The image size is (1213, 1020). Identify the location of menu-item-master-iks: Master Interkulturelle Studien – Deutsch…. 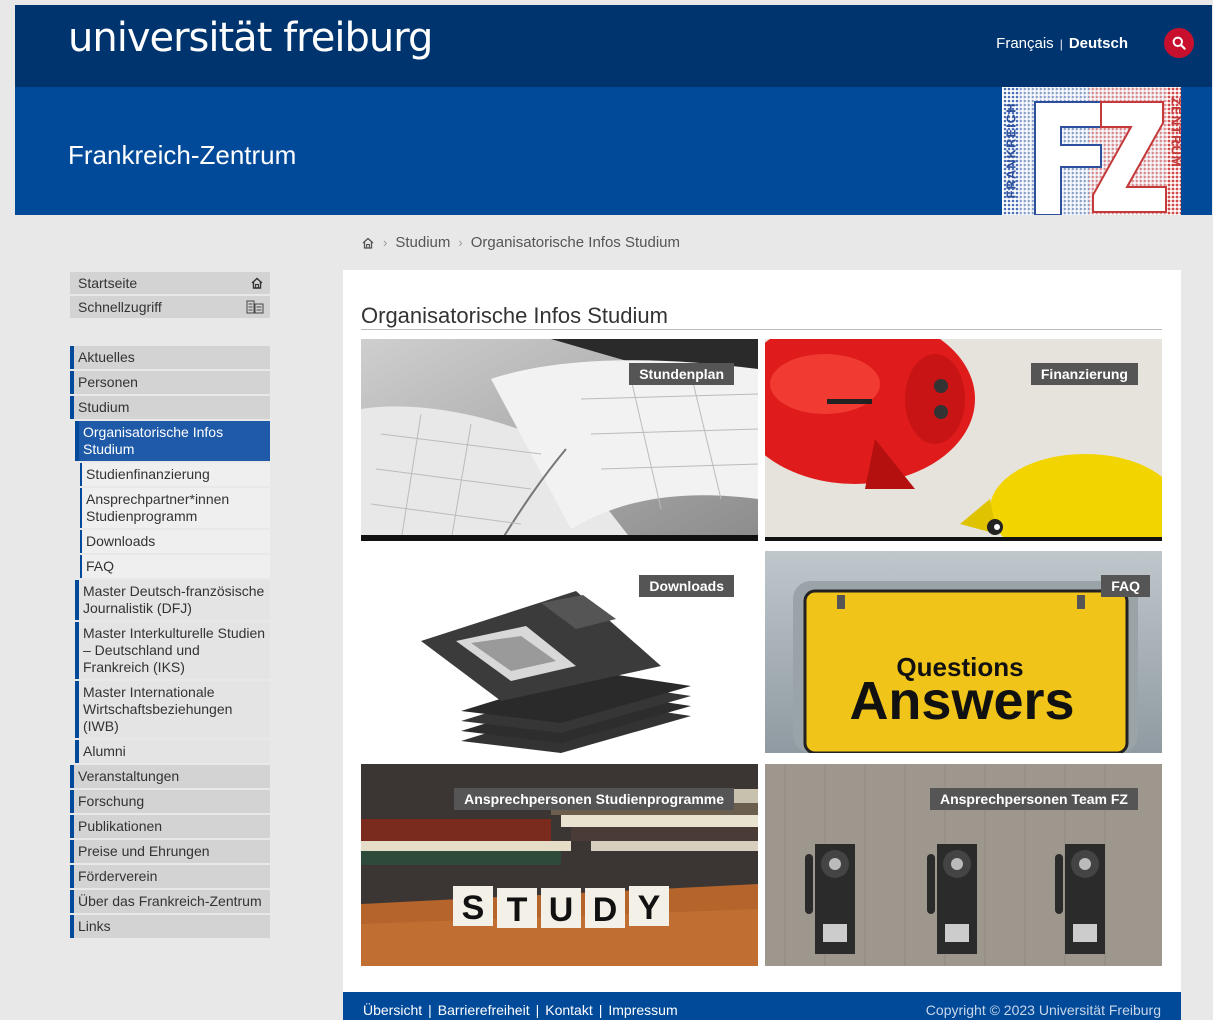
(172, 650).